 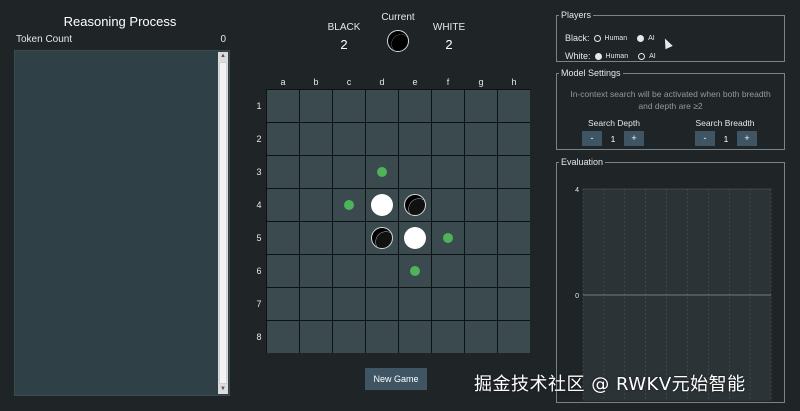 What do you see at coordinates (705, 138) in the screenshot?
I see `search-breadth-decrement-button: -` at bounding box center [705, 138].